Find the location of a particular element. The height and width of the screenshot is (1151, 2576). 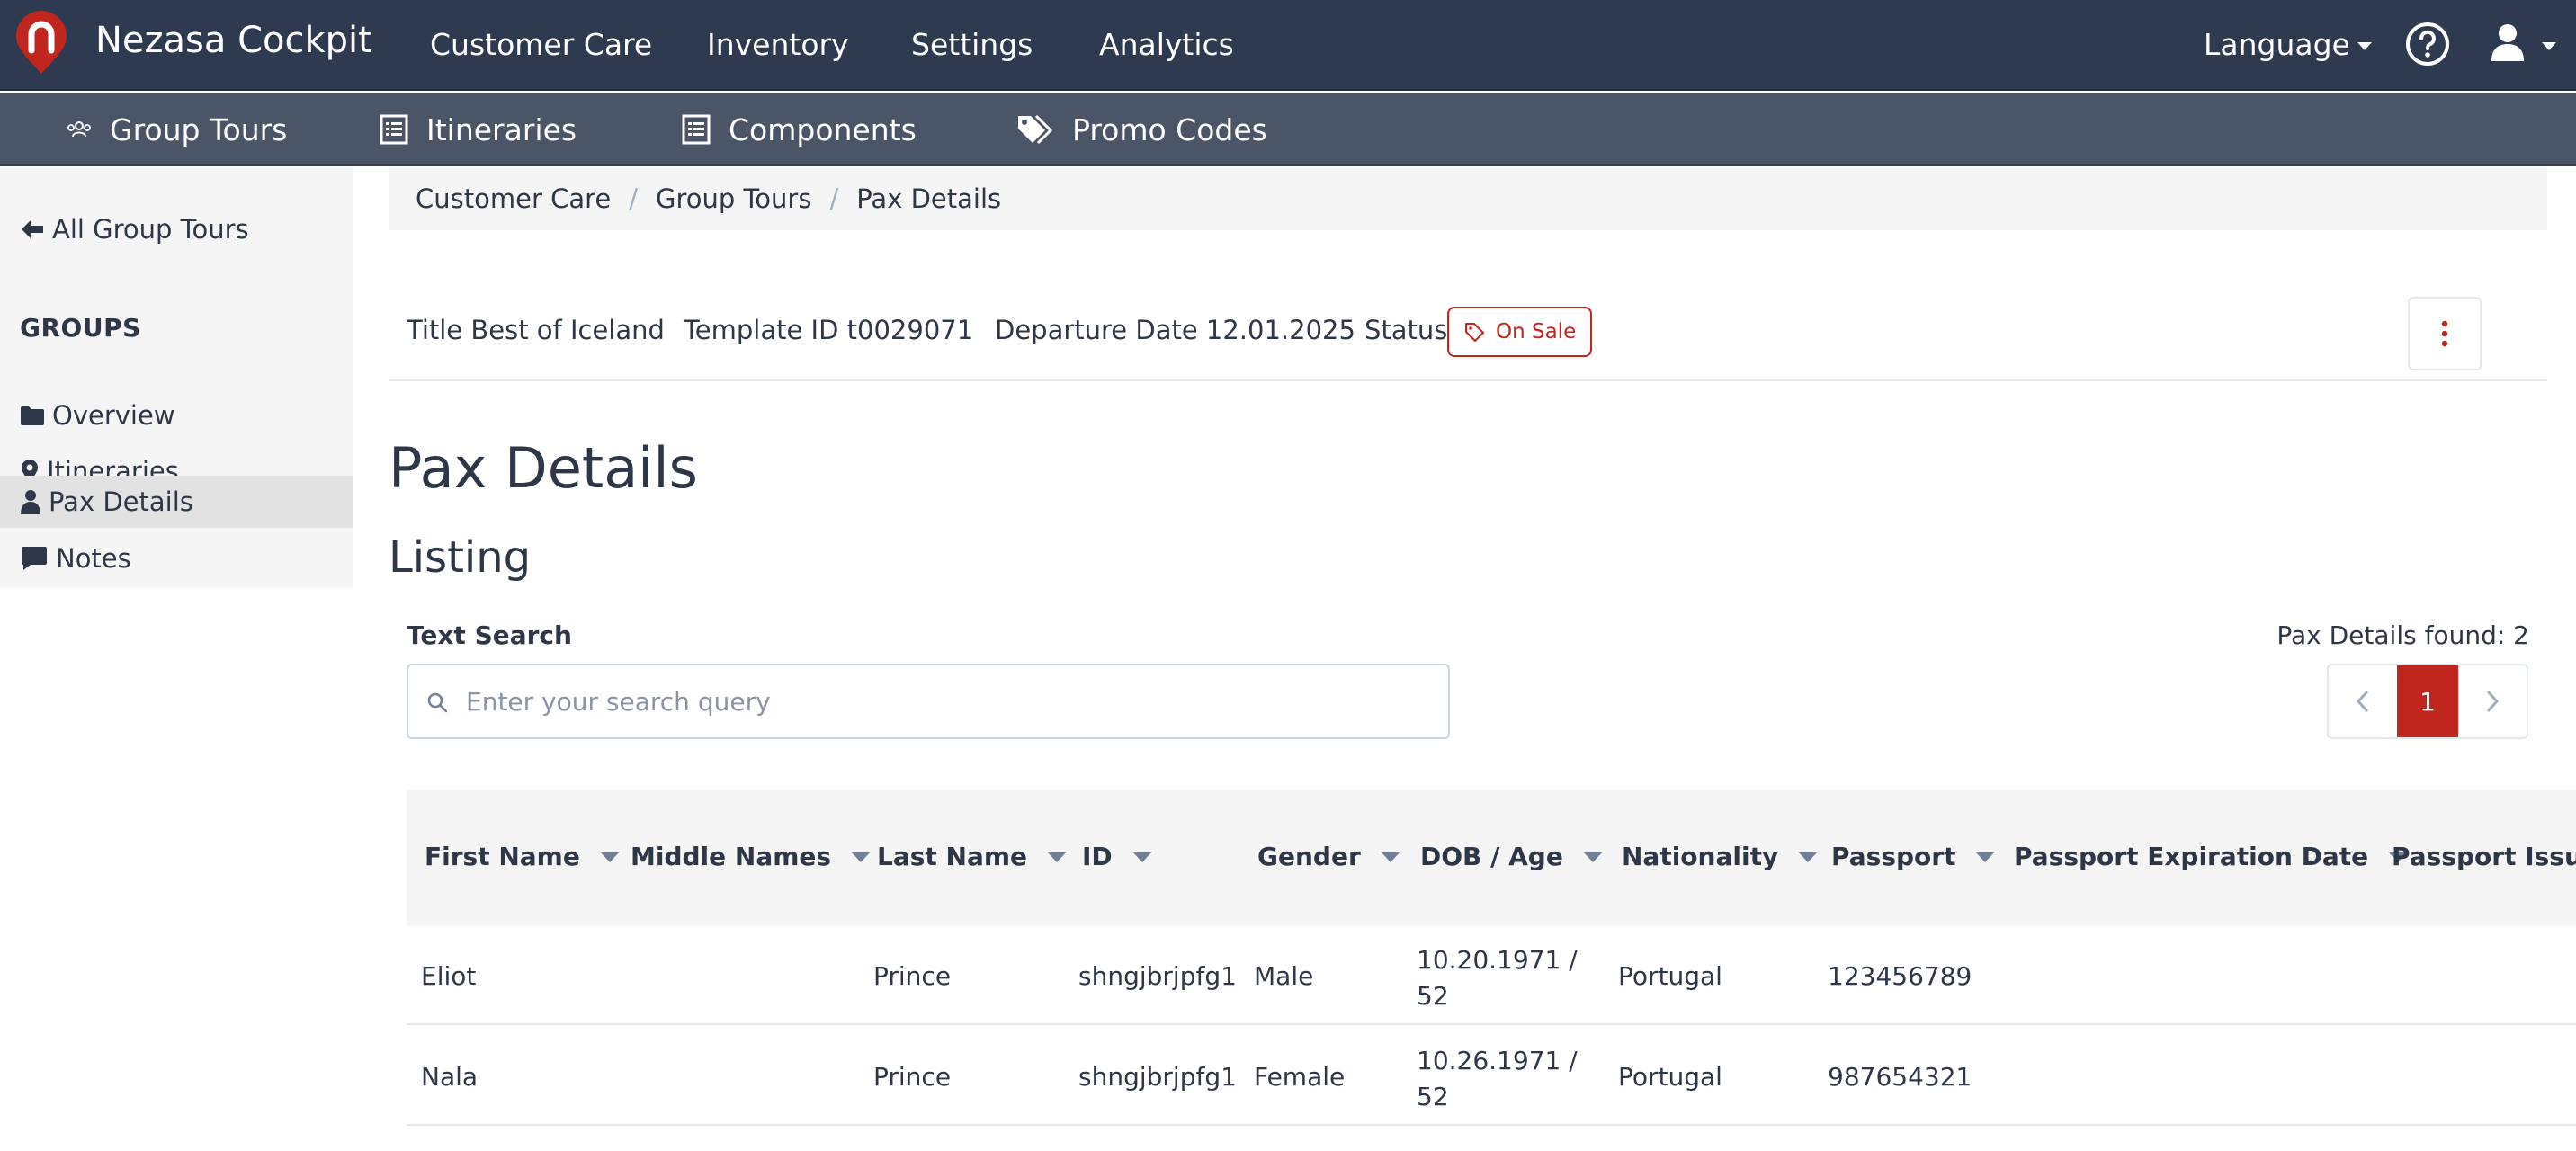

subnav-itineraries-label: Itineraries is located at coordinates (501, 129).